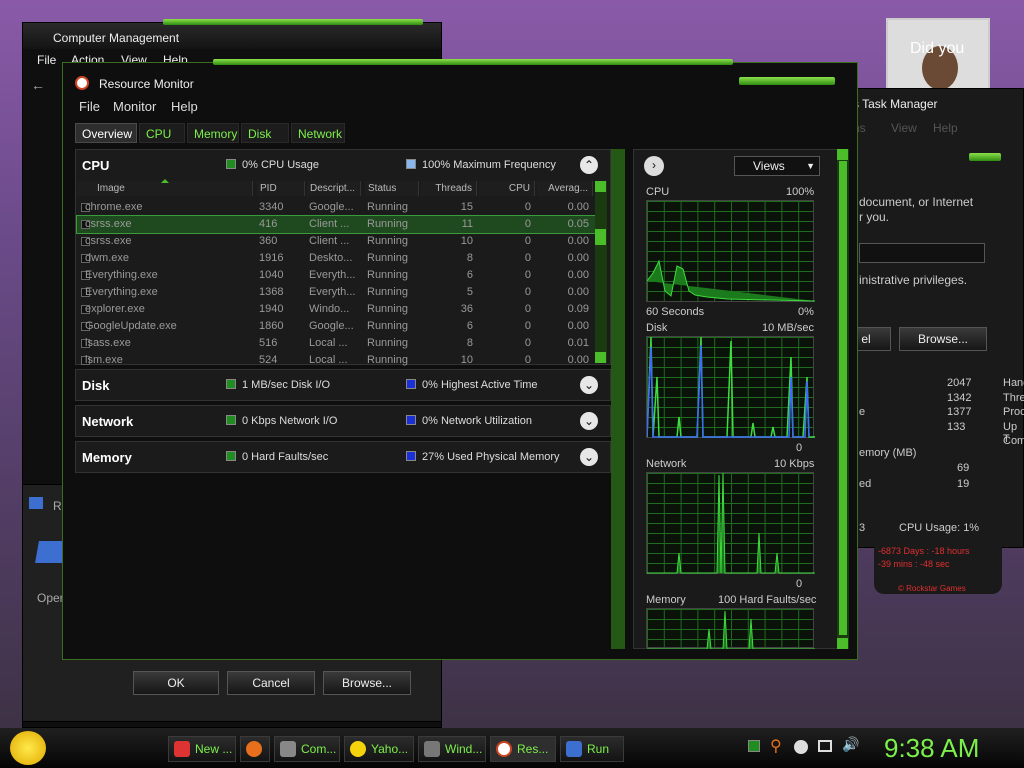  I want to click on table-row: explorer.exe 1940 Windo... Running 36 0 0.09, so click(336, 309).